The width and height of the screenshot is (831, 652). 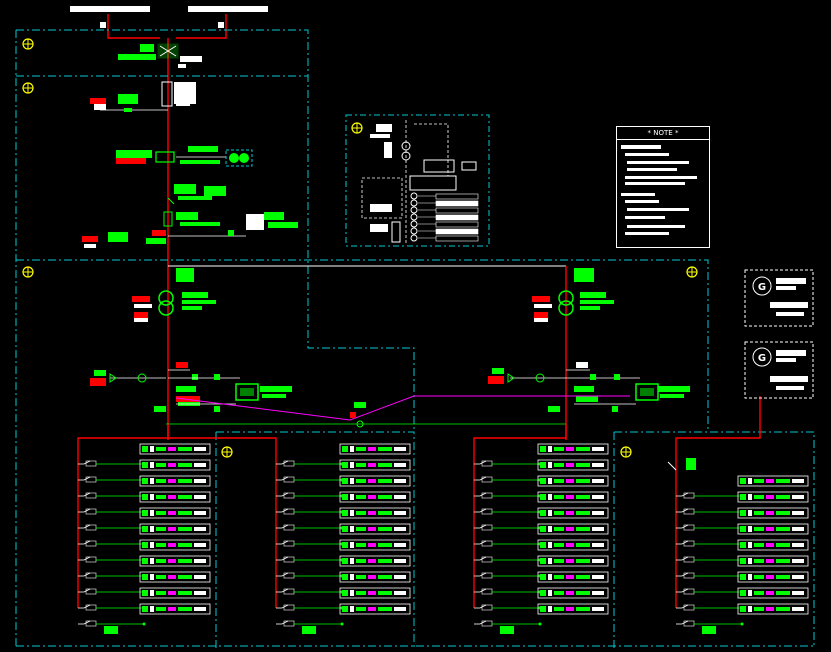 What do you see at coordinates (167, 227) in the screenshot?
I see `main-feeder-line` at bounding box center [167, 227].